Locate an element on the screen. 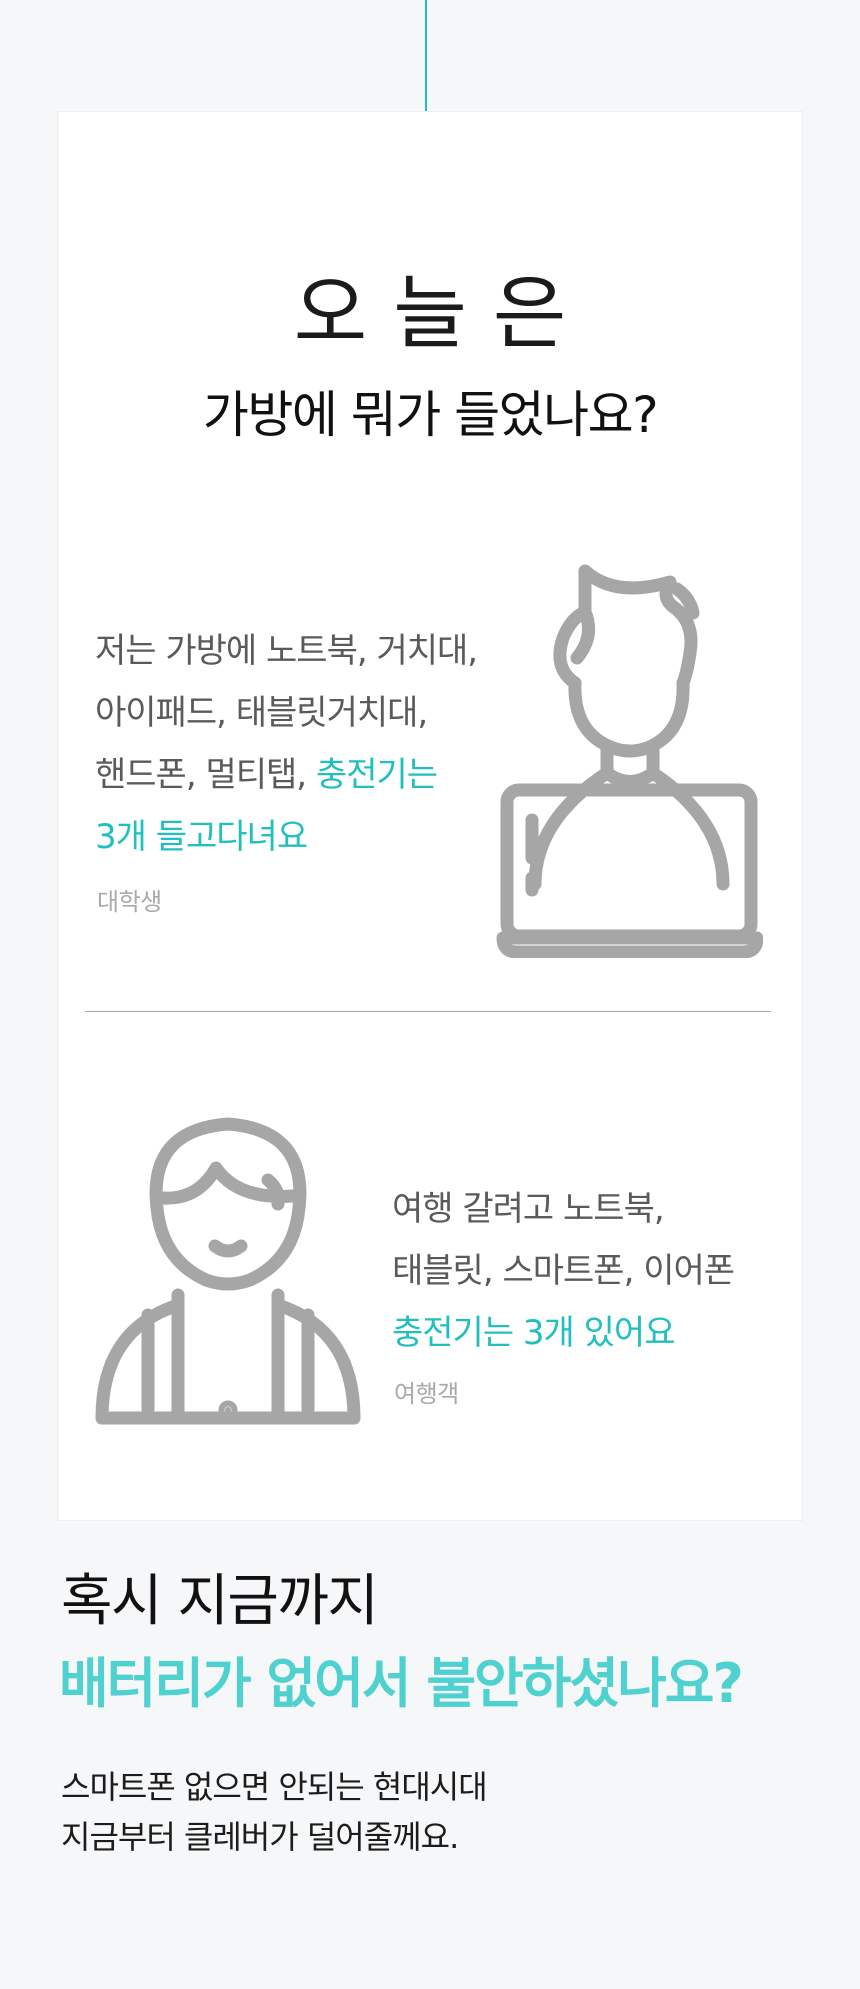 This screenshot has width=860, height=1989. quote-line: 아이패드, 태블릿거치대, is located at coordinates (261, 713).